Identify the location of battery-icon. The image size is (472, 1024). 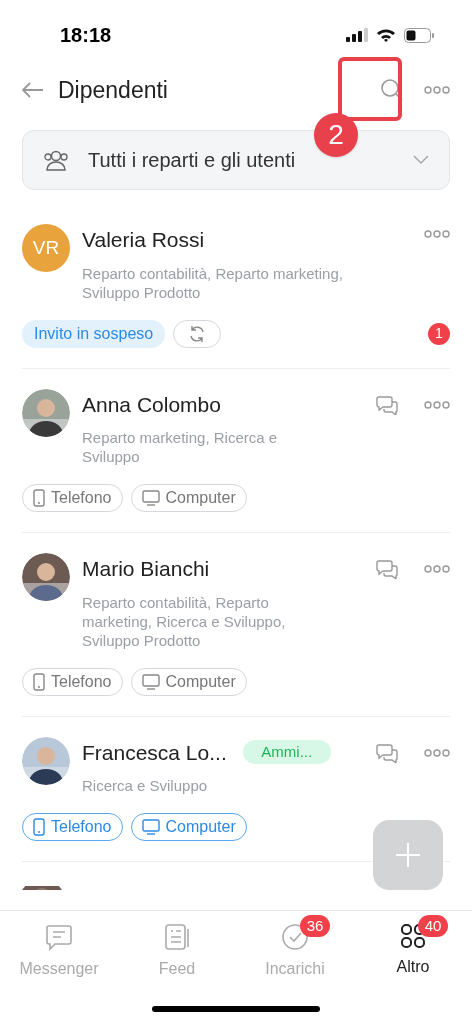
(419, 35).